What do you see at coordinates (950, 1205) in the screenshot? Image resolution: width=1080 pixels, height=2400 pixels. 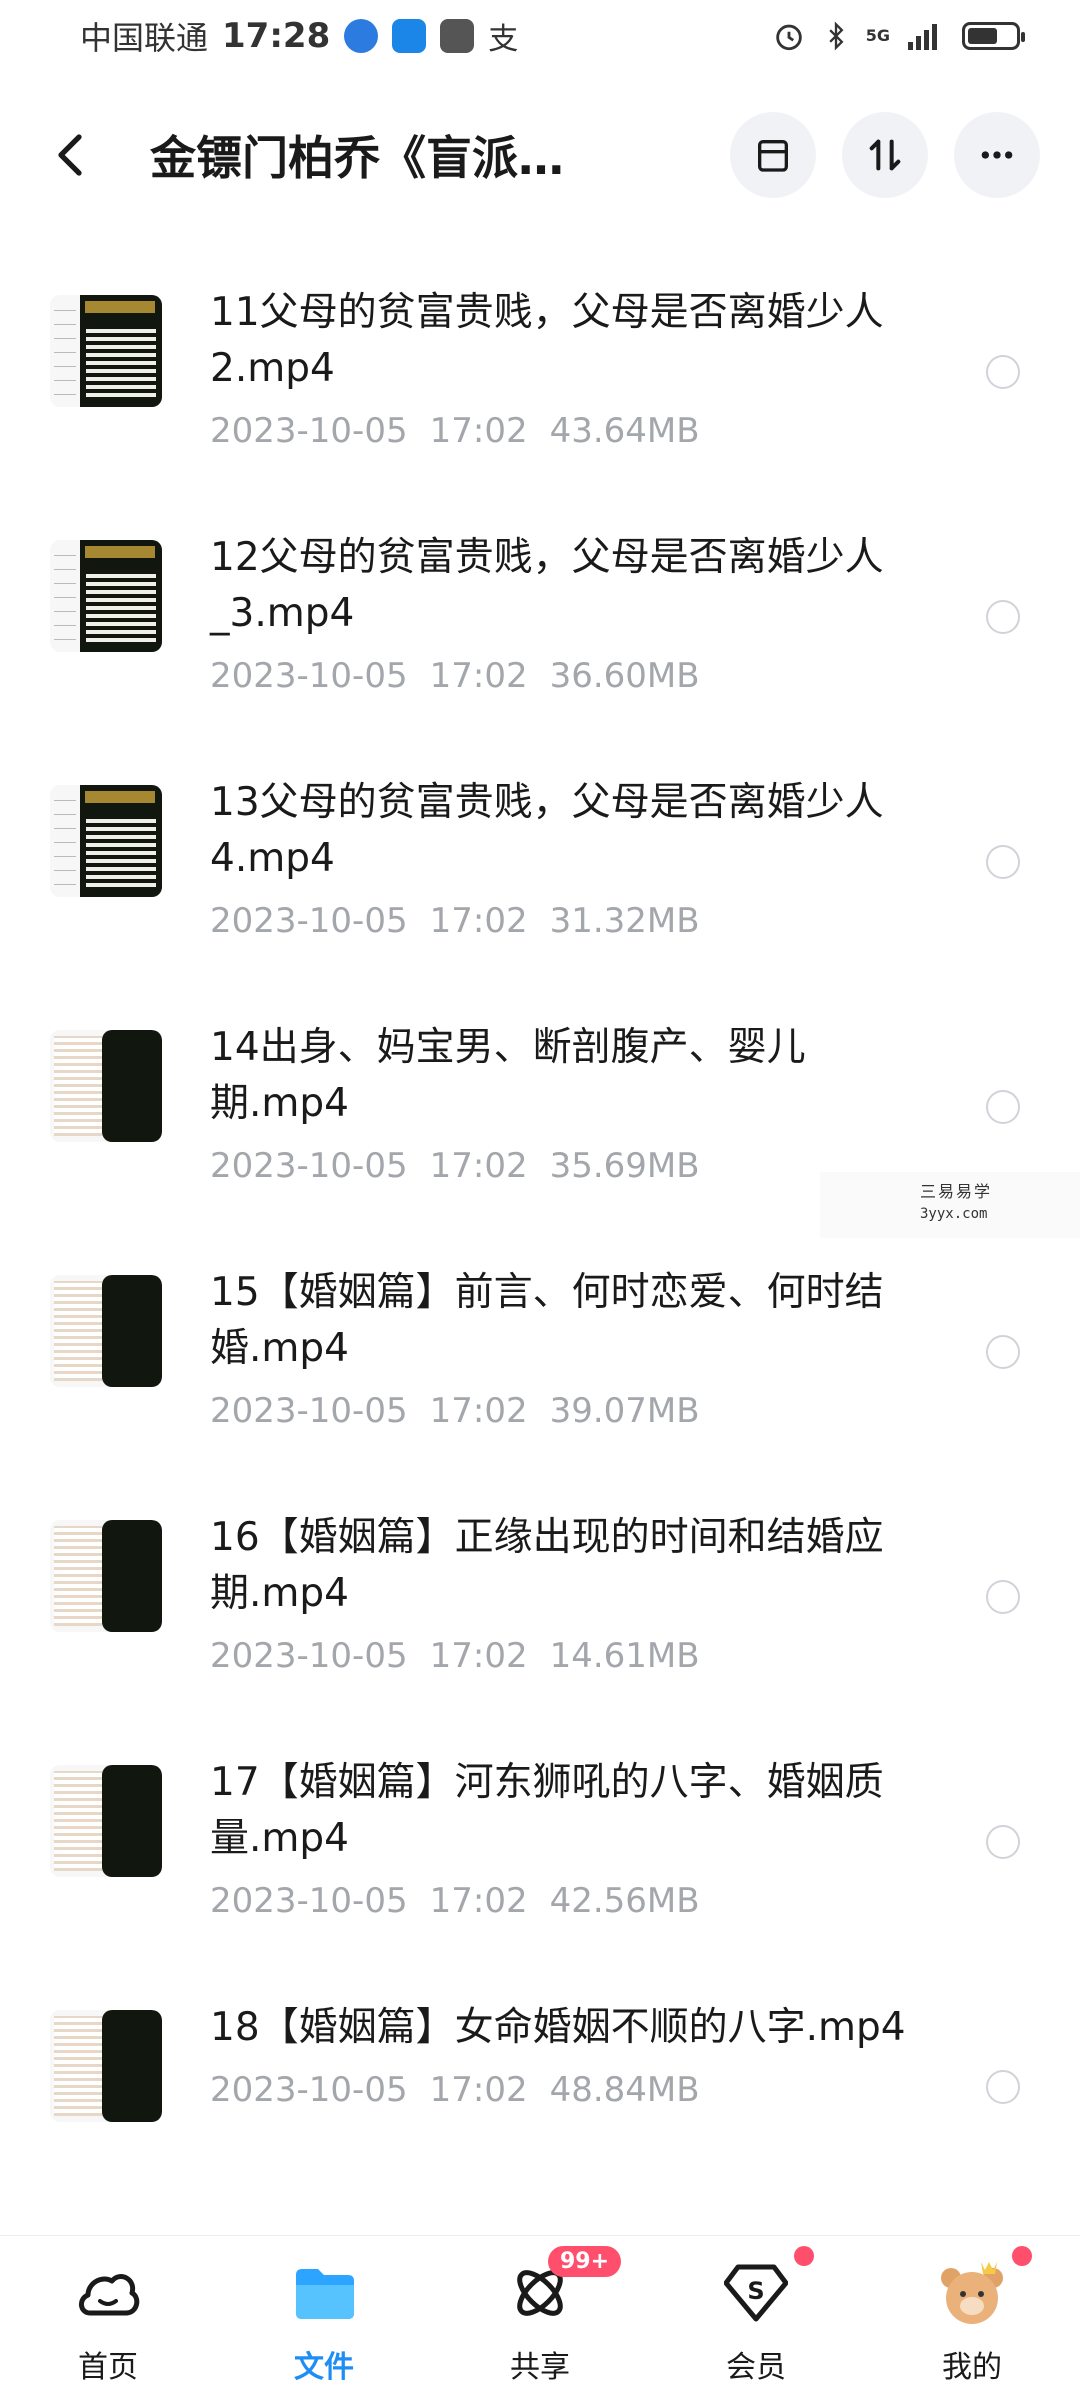 I see `watermark: 三易易学 3yyx.com` at bounding box center [950, 1205].